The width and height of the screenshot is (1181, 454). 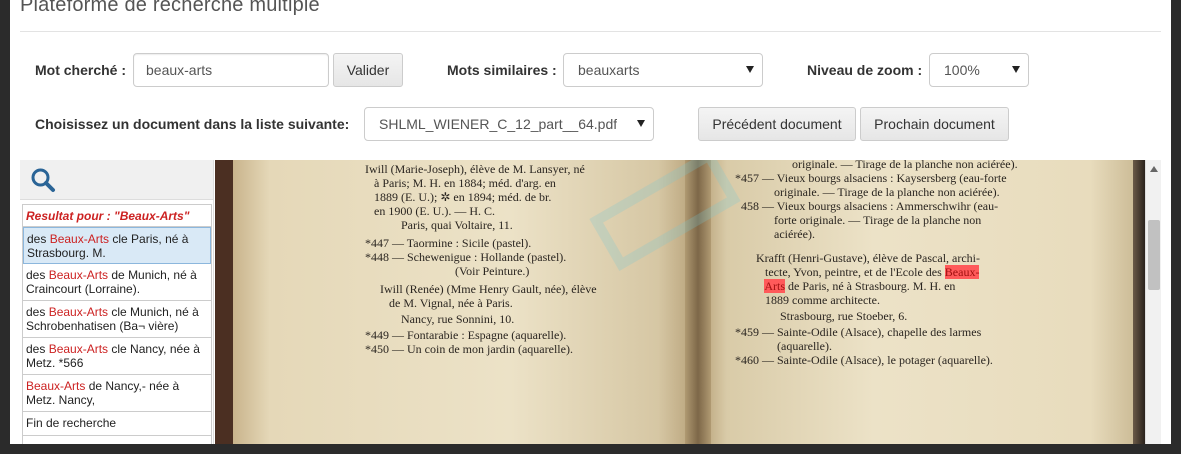 I want to click on zoom-level-select: 100%, so click(x=979, y=70).